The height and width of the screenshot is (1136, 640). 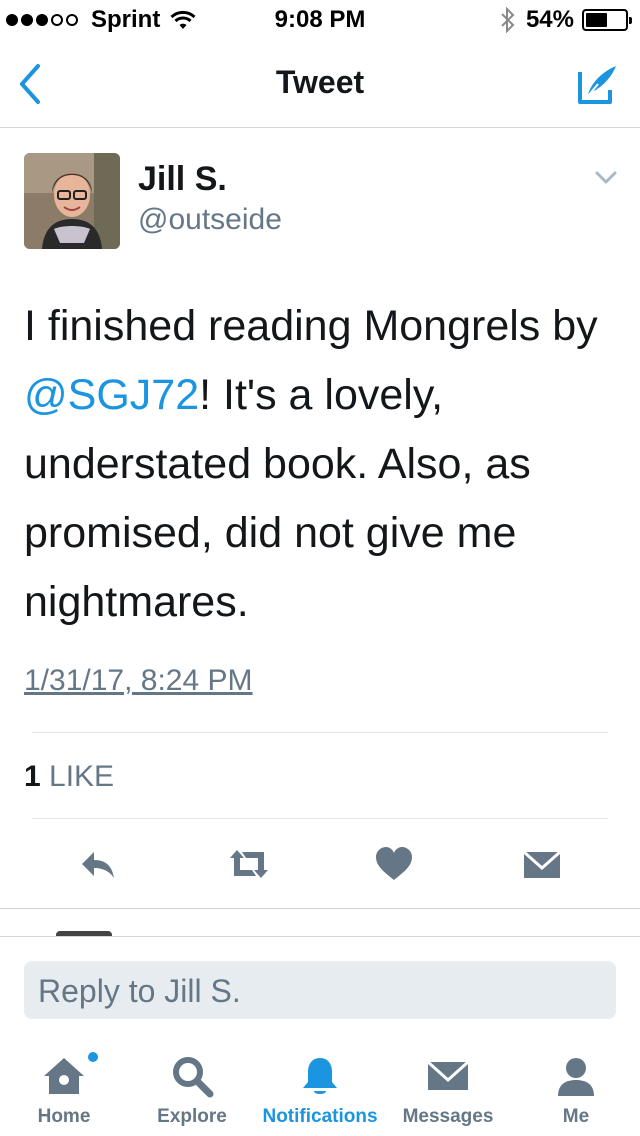 I want to click on like-count-number: 1, so click(x=32, y=776).